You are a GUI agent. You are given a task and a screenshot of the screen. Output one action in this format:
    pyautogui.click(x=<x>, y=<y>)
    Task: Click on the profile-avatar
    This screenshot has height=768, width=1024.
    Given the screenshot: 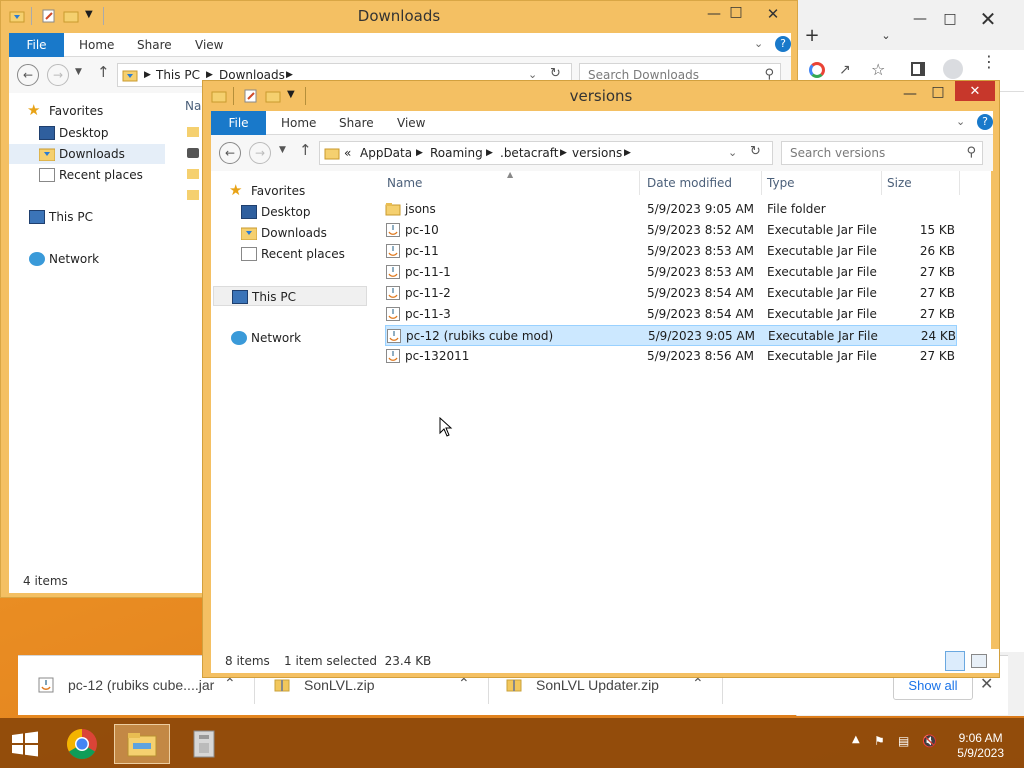 What is the action you would take?
    pyautogui.click(x=953, y=69)
    